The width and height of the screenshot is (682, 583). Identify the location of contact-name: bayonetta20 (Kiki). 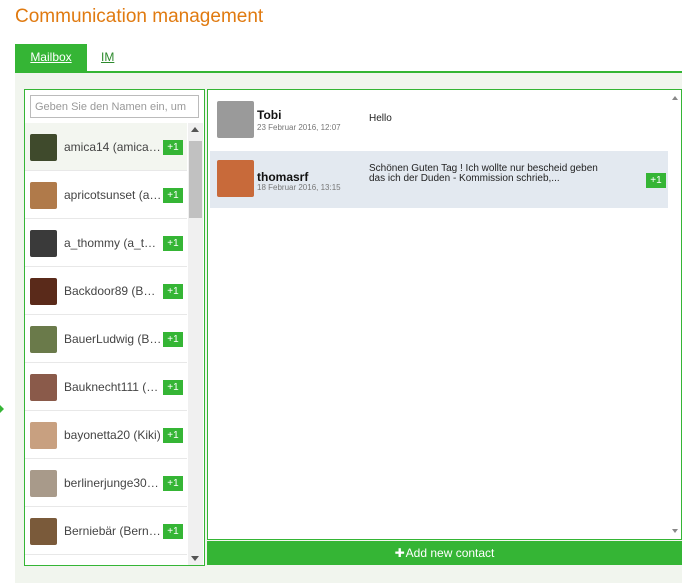
(112, 435).